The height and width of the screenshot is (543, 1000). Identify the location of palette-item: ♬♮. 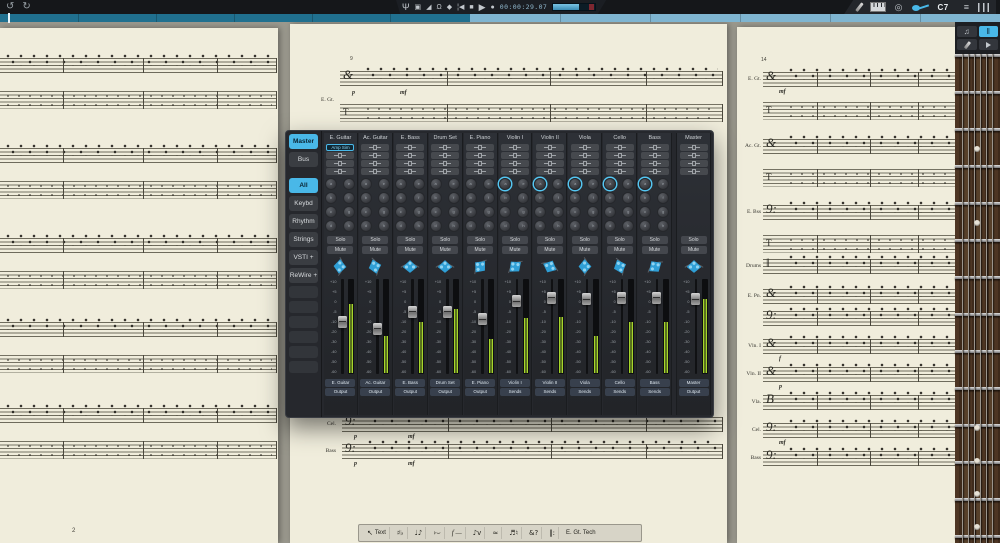
(514, 533).